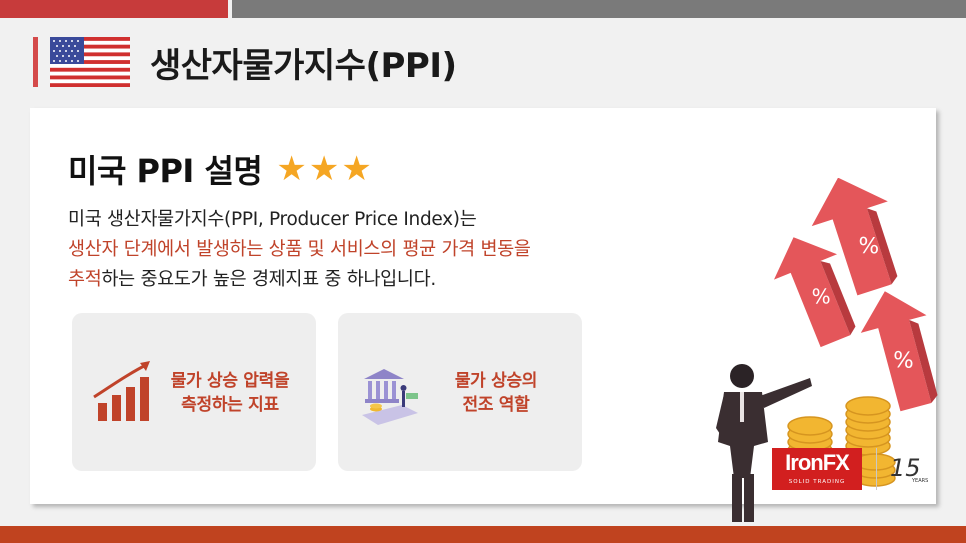 The image size is (966, 543). Describe the element at coordinates (599, 9) in the screenshot. I see `top-accent-bar-gray` at that location.